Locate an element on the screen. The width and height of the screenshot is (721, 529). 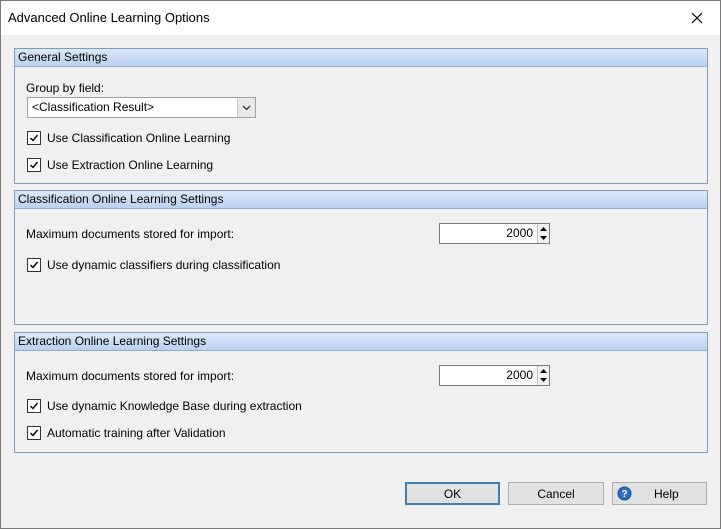
use-classification-label: Use Classification Online Learning is located at coordinates (139, 138).